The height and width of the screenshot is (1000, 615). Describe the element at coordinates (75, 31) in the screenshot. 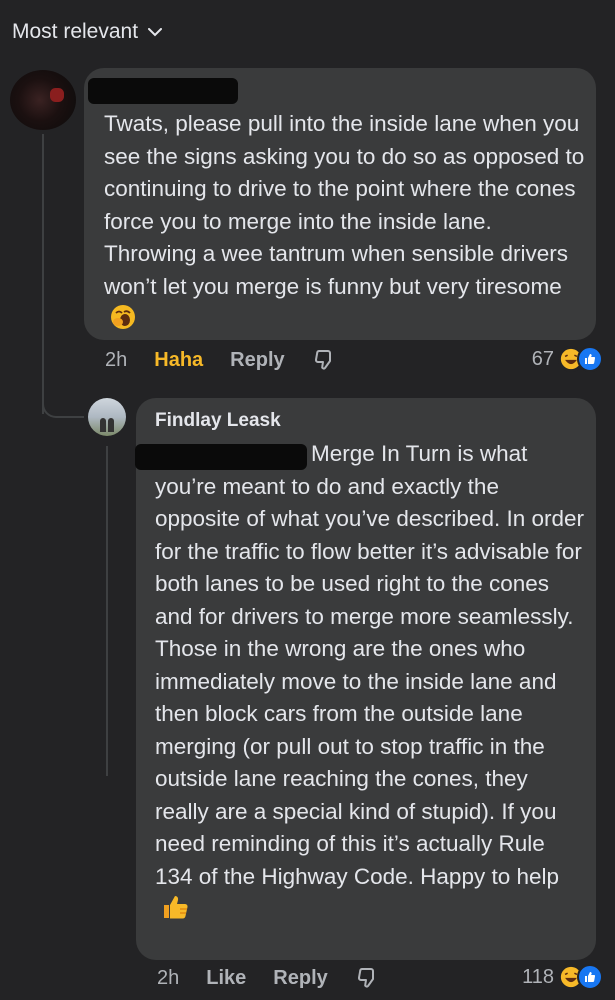

I see `sort-label: Most relevant` at that location.